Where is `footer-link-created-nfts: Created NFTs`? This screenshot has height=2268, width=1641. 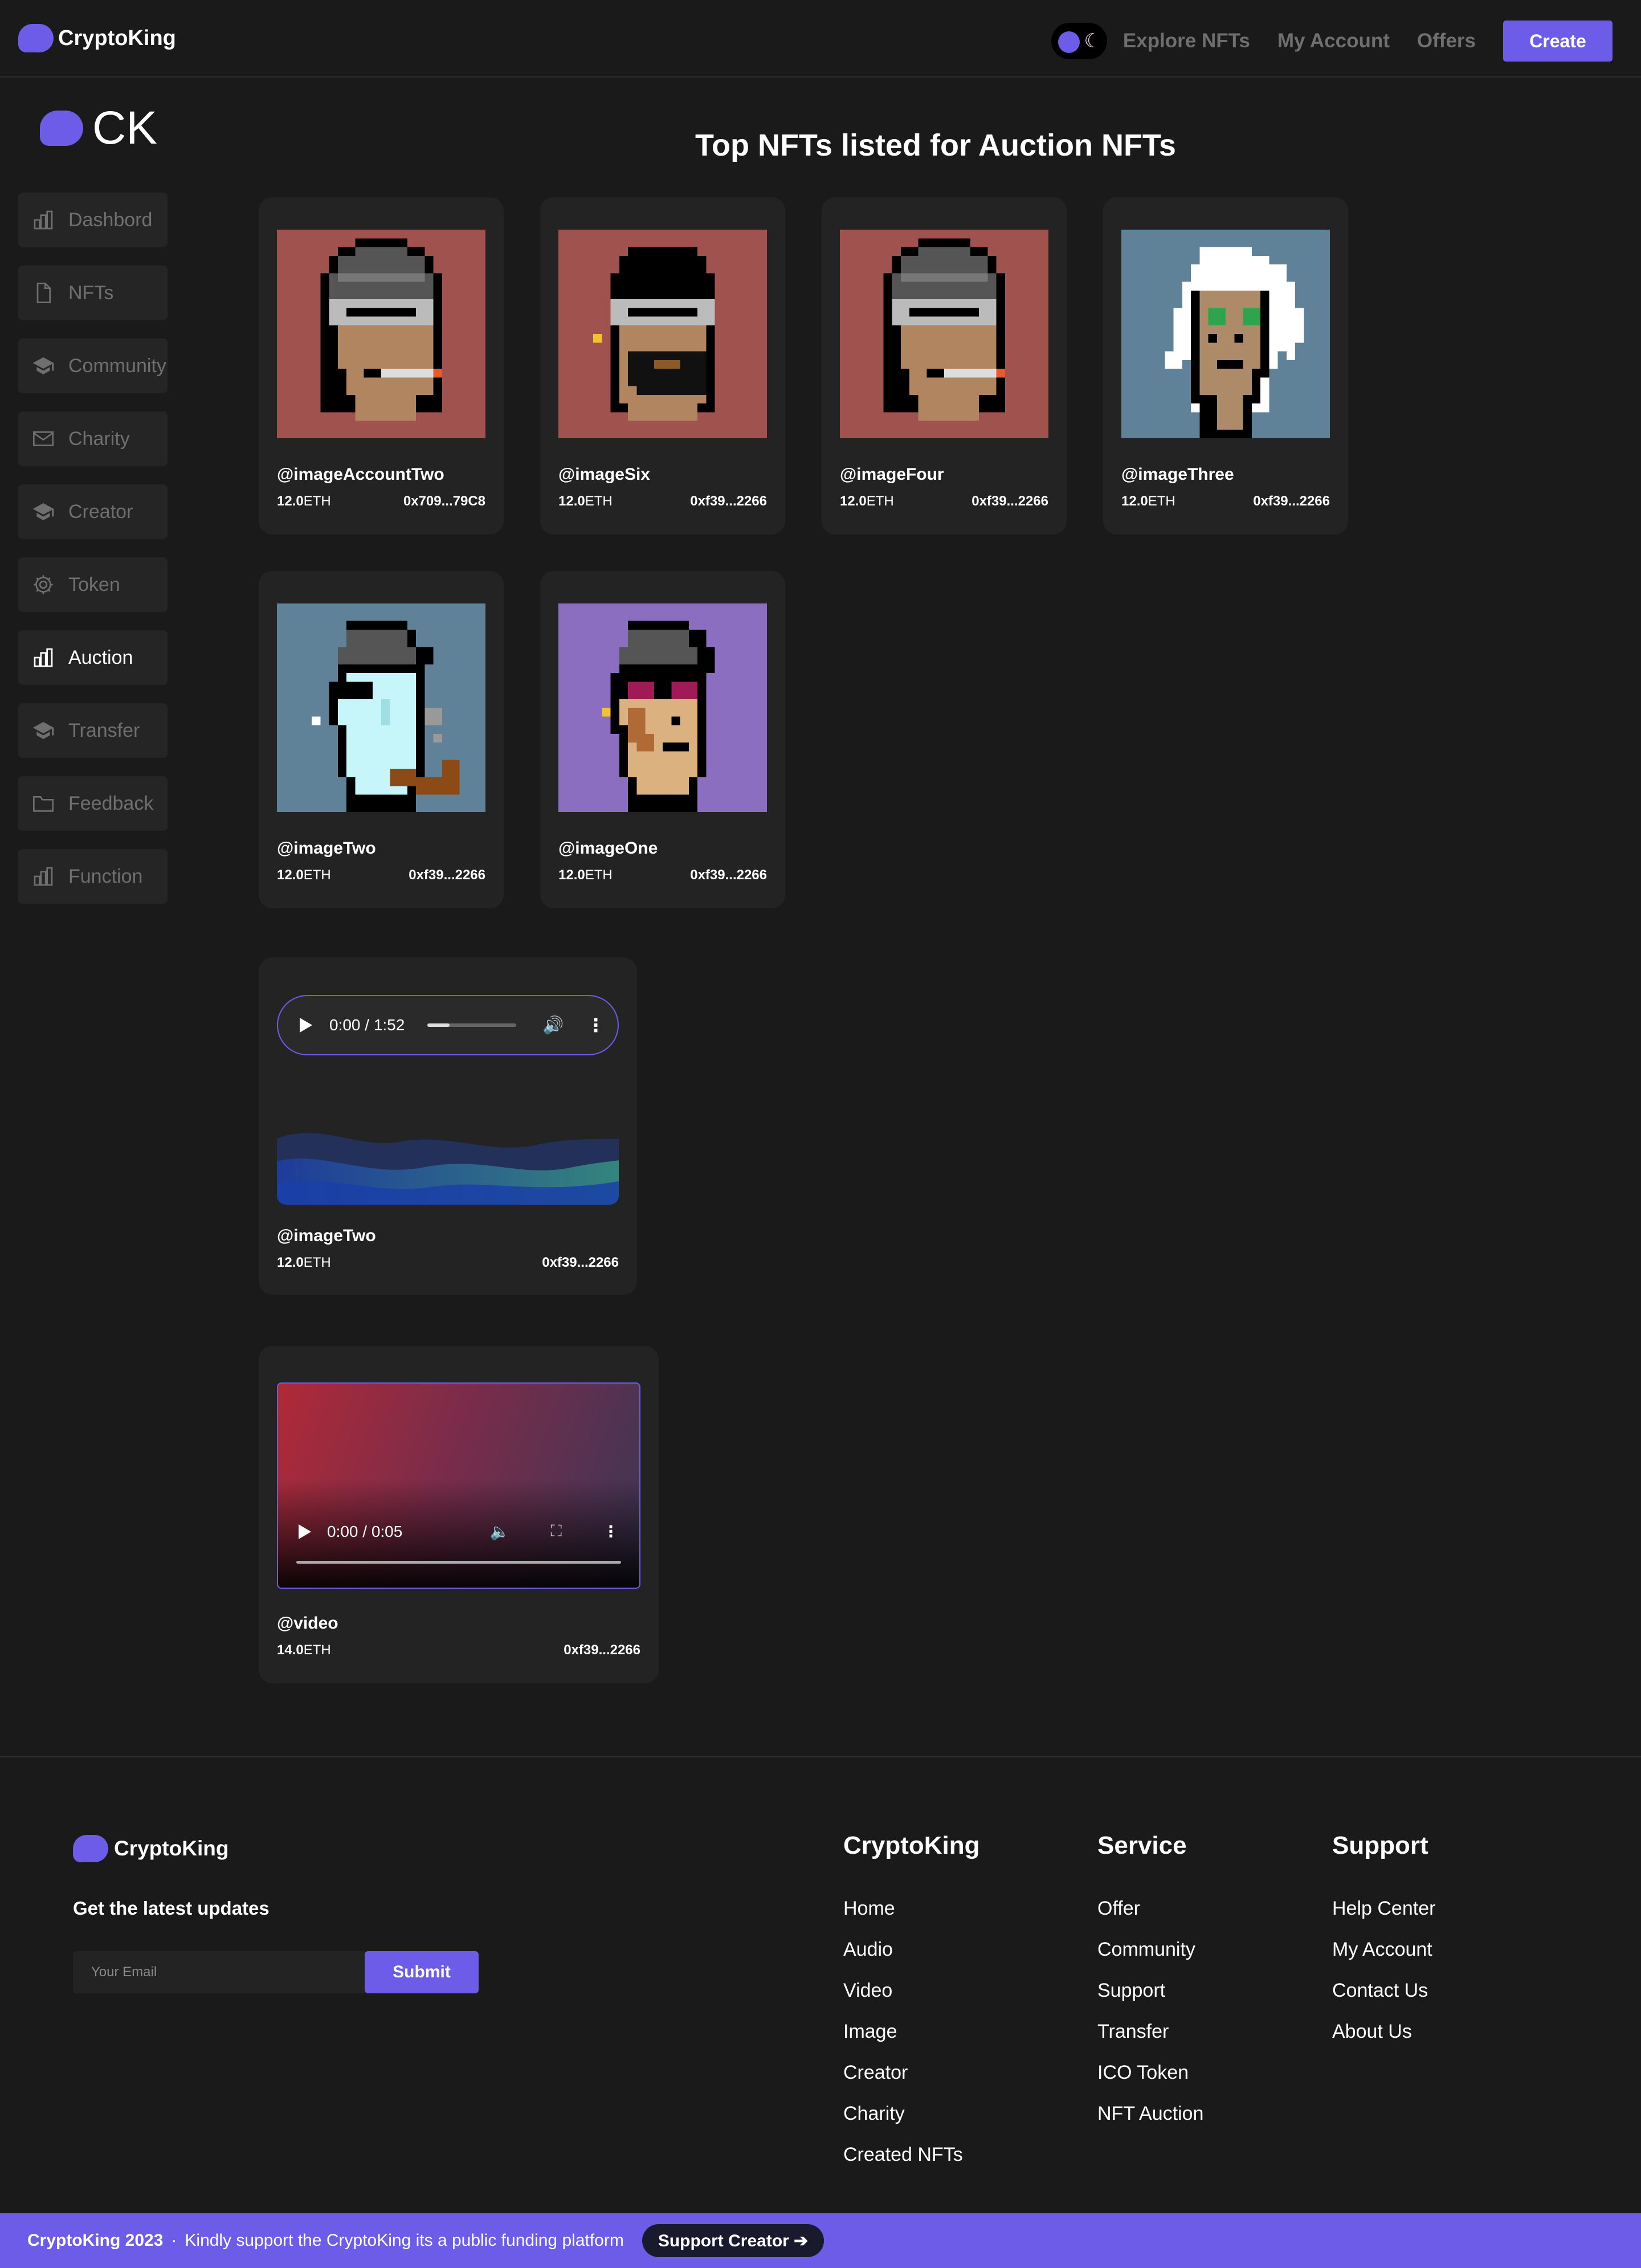
footer-link-created-nfts: Created NFTs is located at coordinates (911, 2164).